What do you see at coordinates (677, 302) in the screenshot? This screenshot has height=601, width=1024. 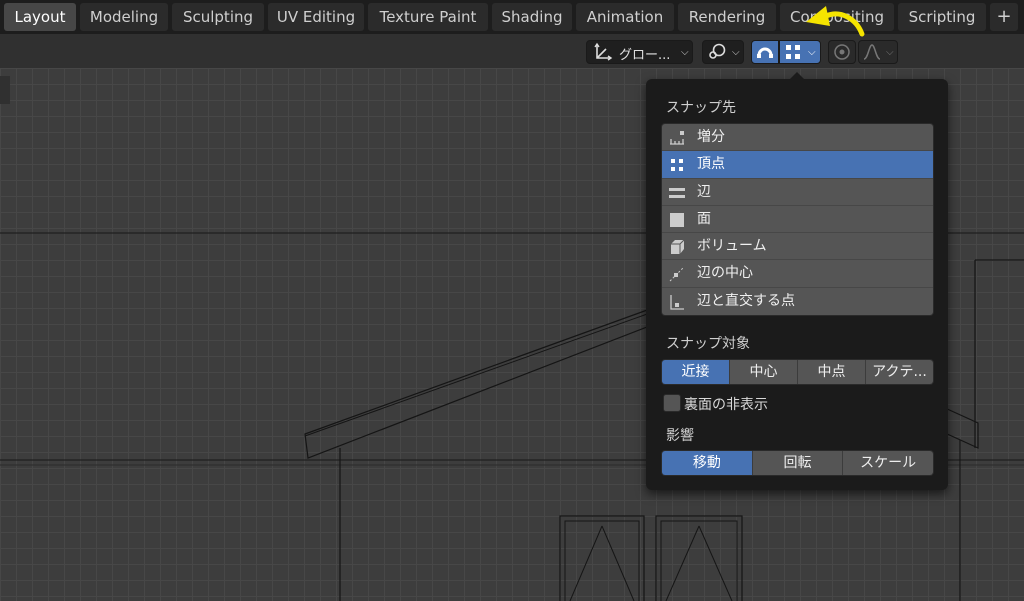 I see `edge-perpendicular-icon` at bounding box center [677, 302].